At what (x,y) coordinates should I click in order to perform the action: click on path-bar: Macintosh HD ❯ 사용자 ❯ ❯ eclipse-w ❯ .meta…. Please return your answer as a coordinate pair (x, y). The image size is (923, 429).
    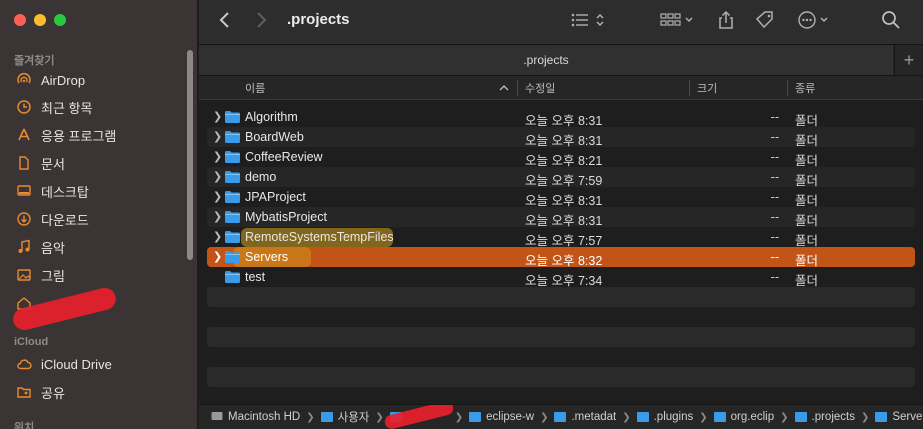
    Looking at the image, I should click on (561, 416).